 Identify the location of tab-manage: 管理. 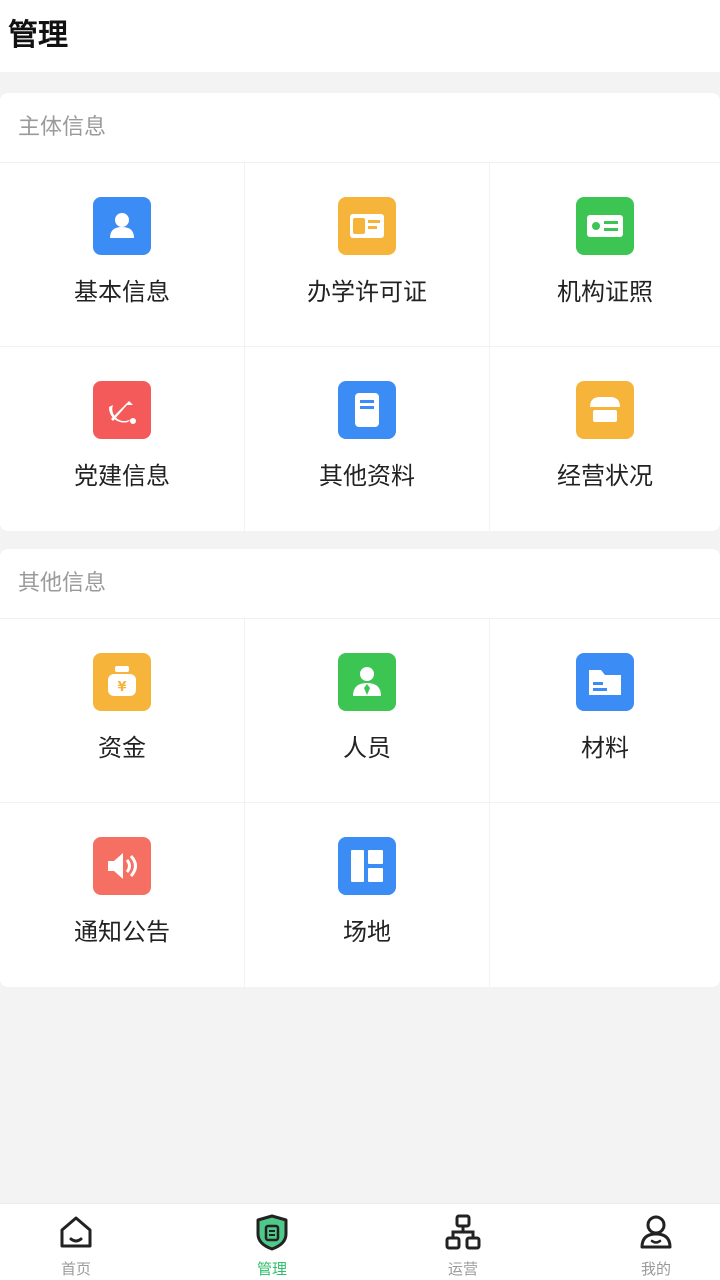
(270, 1242).